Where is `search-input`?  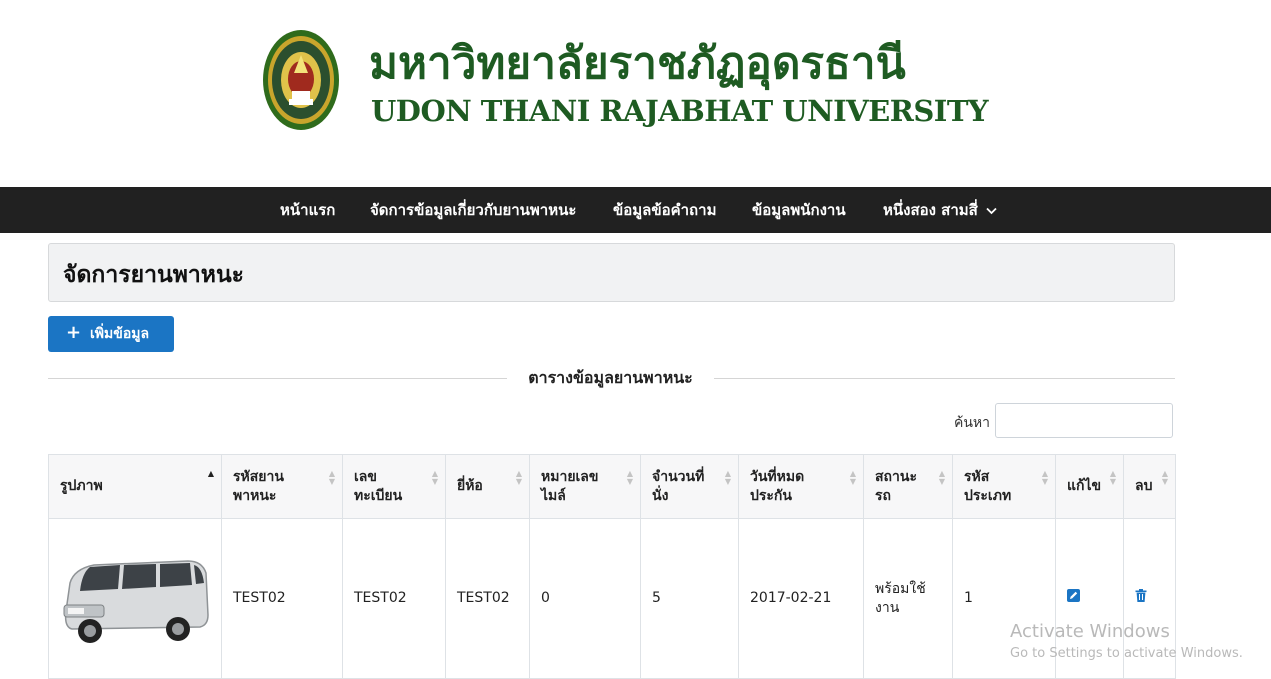
search-input is located at coordinates (1084, 420).